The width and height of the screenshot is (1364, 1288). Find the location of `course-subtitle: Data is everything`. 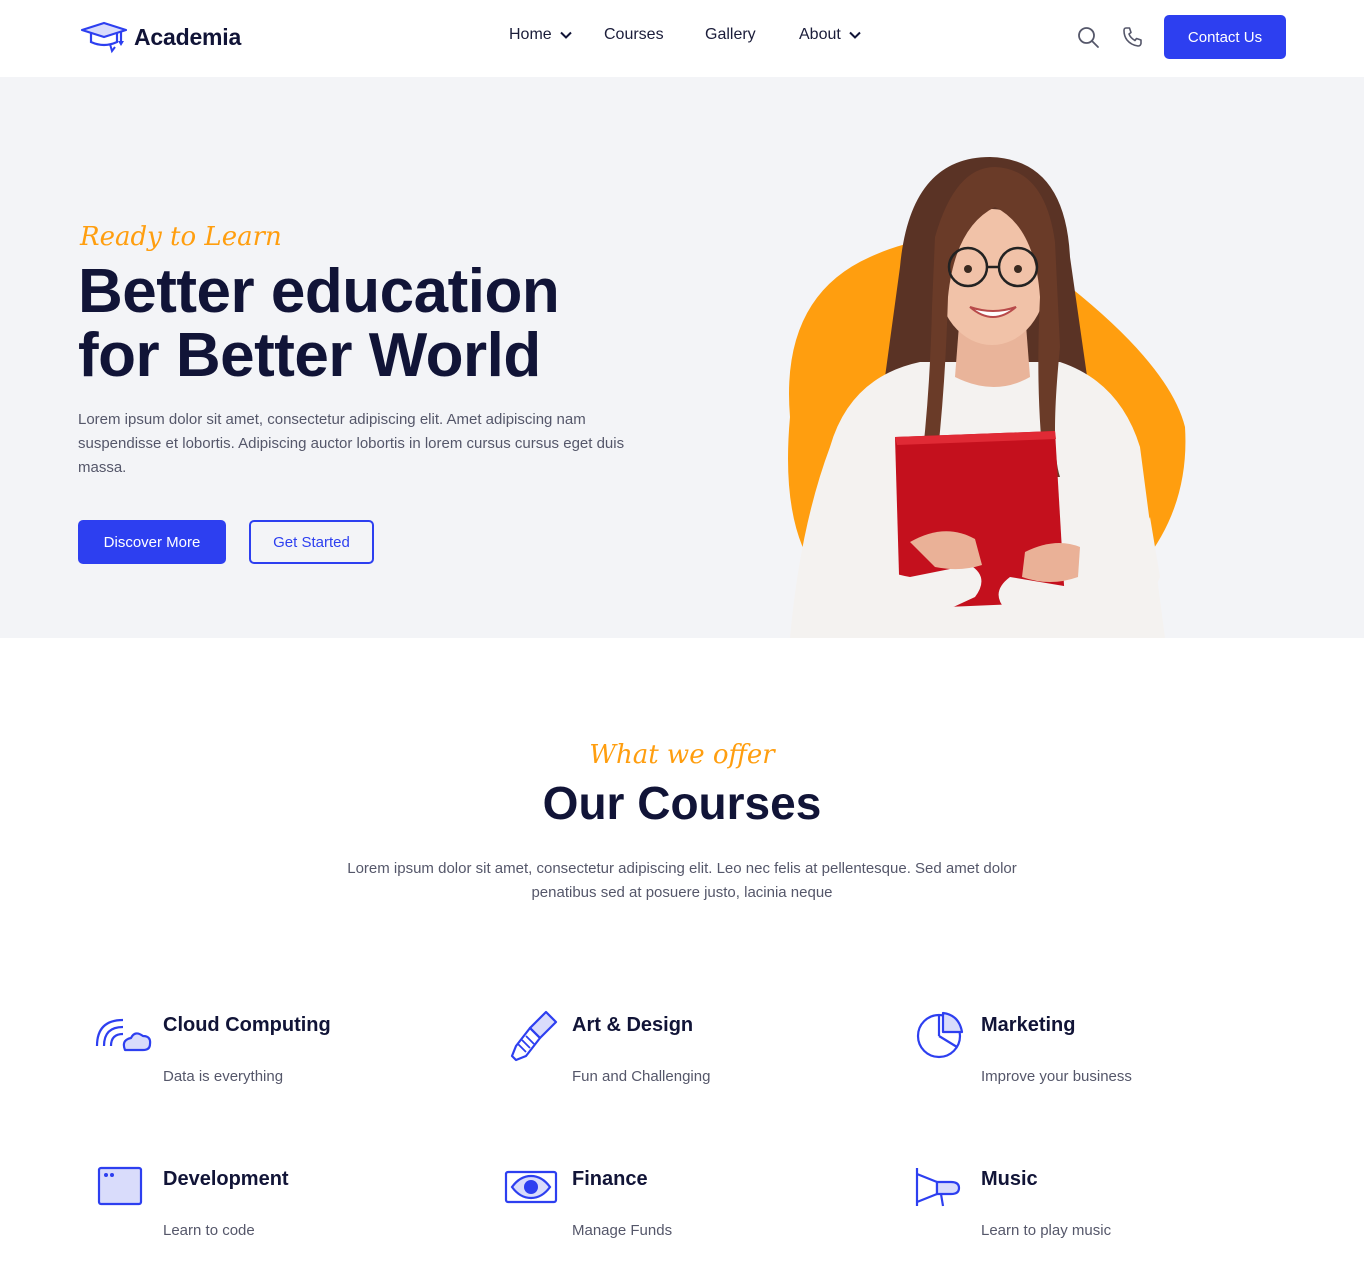

course-subtitle: Data is everything is located at coordinates (223, 1076).